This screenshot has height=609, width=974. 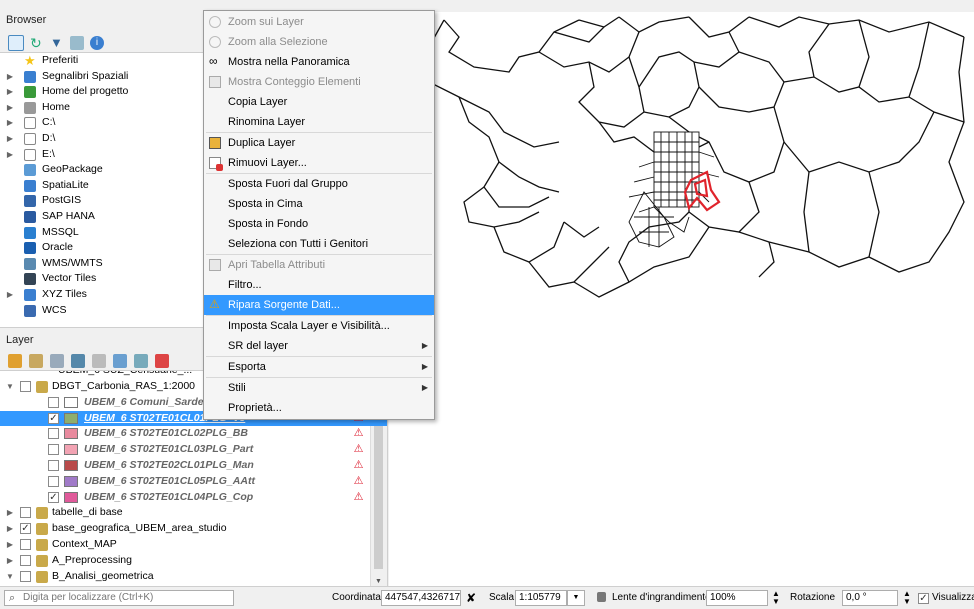 I want to click on menu-item: Duplica Layer, so click(x=319, y=143).